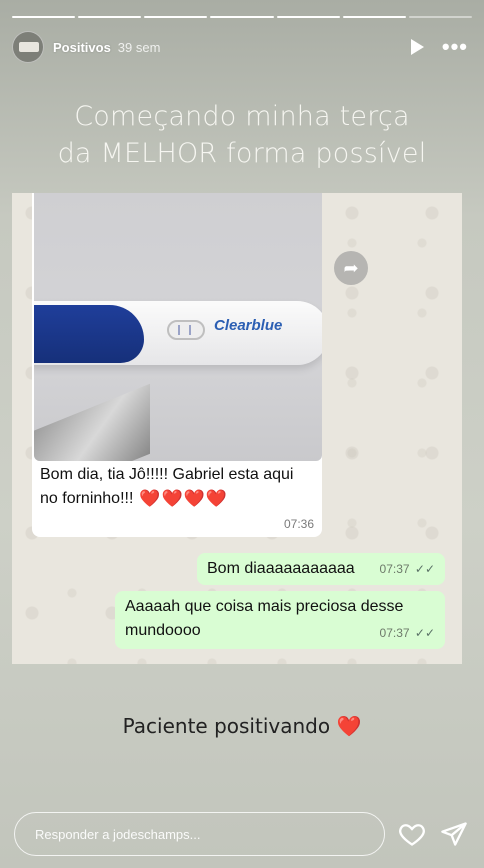 Image resolution: width=484 pixels, height=868 pixels. I want to click on reply-field, so click(199, 834).